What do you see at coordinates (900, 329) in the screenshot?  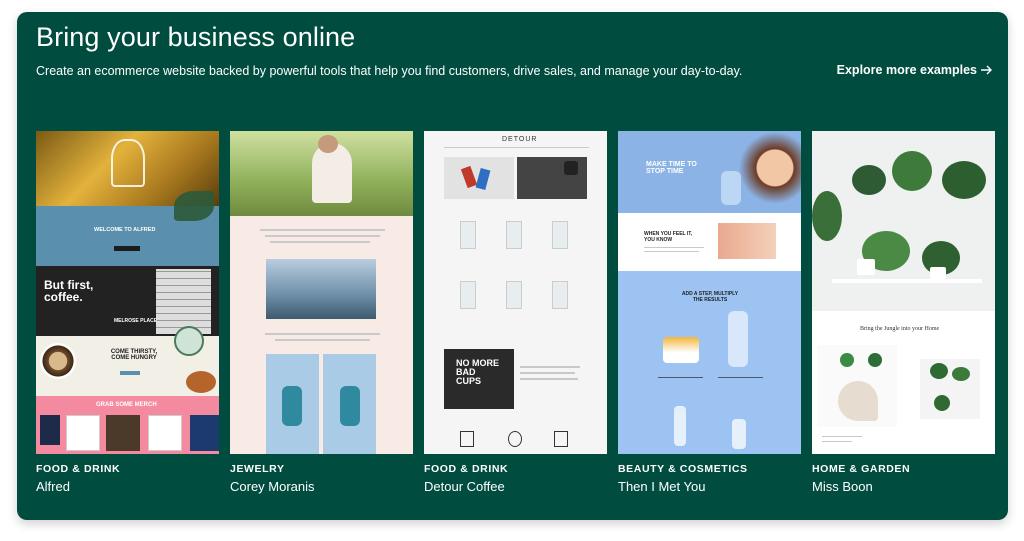 I see `jungle-text: Bring the Jungle into your Home` at bounding box center [900, 329].